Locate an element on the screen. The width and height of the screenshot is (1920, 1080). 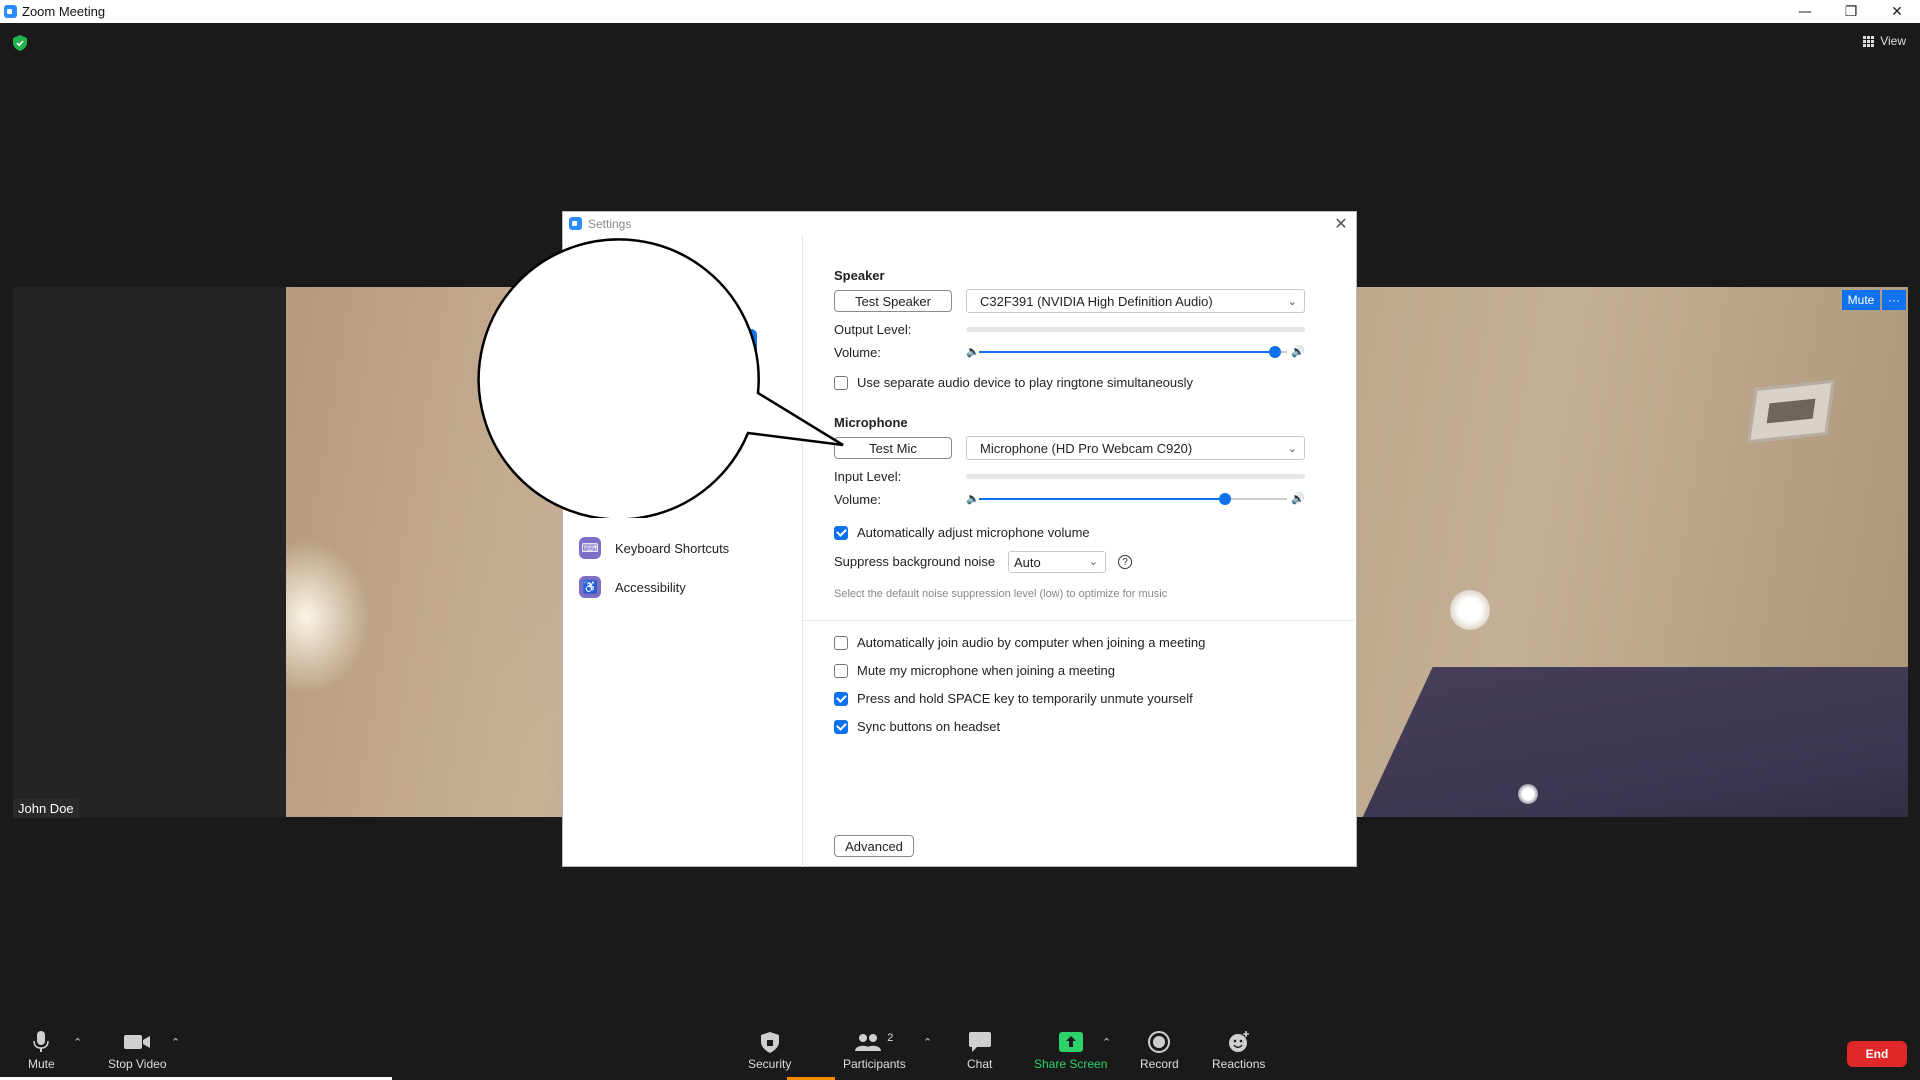
sync-headset-checkbox is located at coordinates (841, 726).